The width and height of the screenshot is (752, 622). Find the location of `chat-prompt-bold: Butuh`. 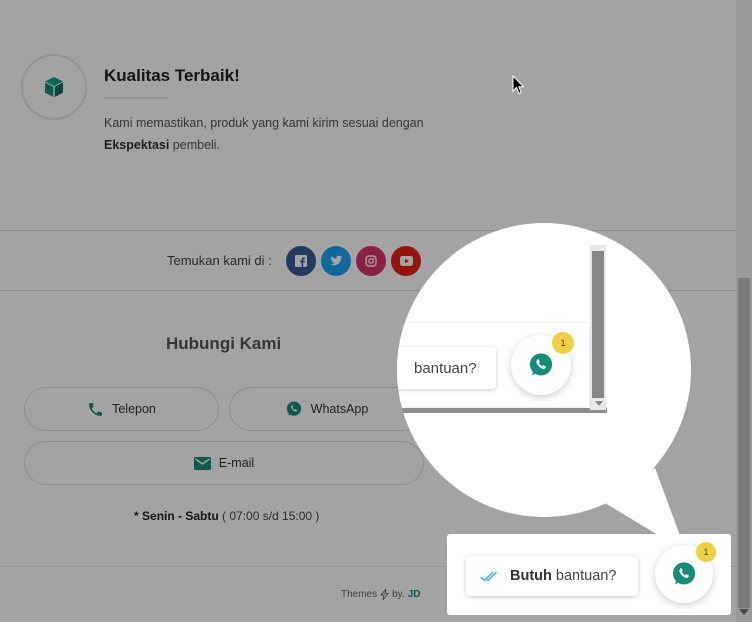

chat-prompt-bold: Butuh is located at coordinates (531, 576).